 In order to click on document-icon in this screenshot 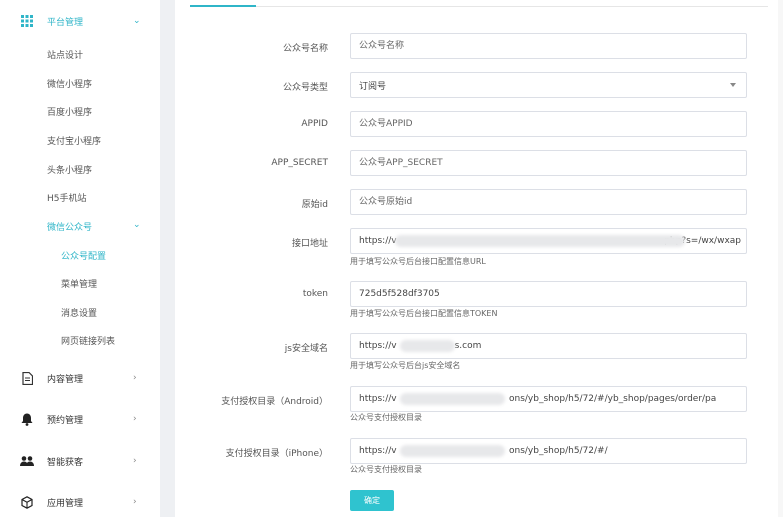, I will do `click(27, 378)`.